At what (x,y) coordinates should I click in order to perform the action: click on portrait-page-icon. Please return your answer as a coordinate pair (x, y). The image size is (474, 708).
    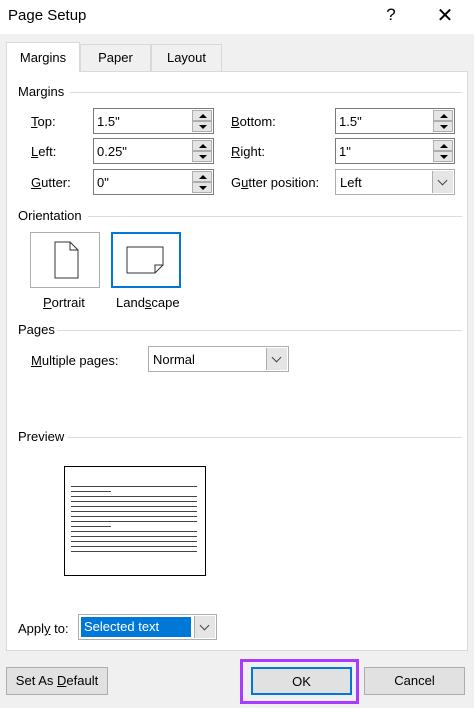
    Looking at the image, I should click on (66, 260).